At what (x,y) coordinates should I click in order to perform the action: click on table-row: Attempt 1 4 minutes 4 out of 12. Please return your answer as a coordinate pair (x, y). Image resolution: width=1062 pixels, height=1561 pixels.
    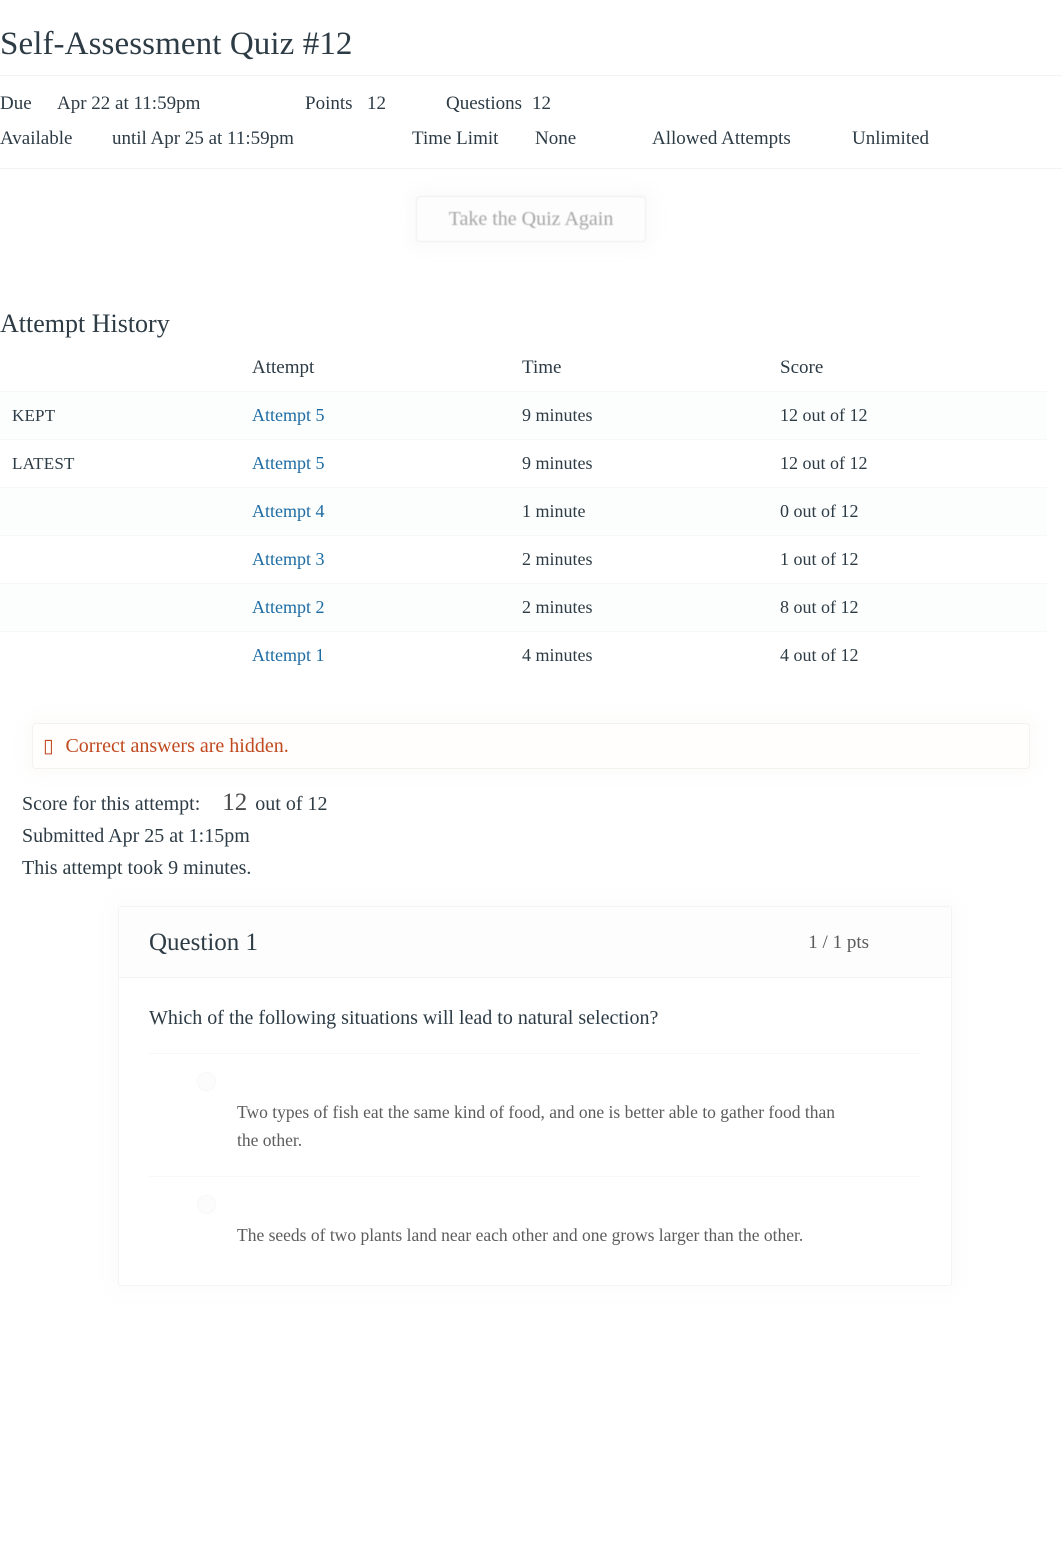
    Looking at the image, I should click on (523, 655).